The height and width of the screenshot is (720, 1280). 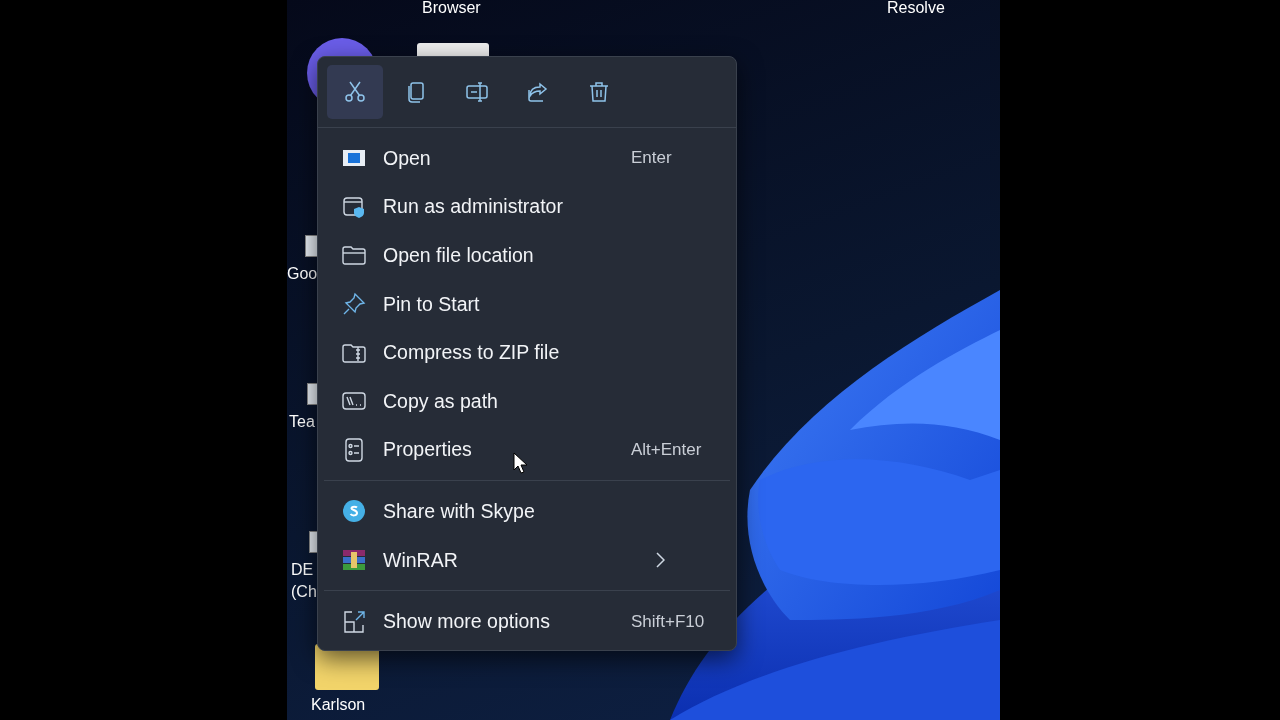 I want to click on menu-item: Copy as path, so click(x=527, y=401).